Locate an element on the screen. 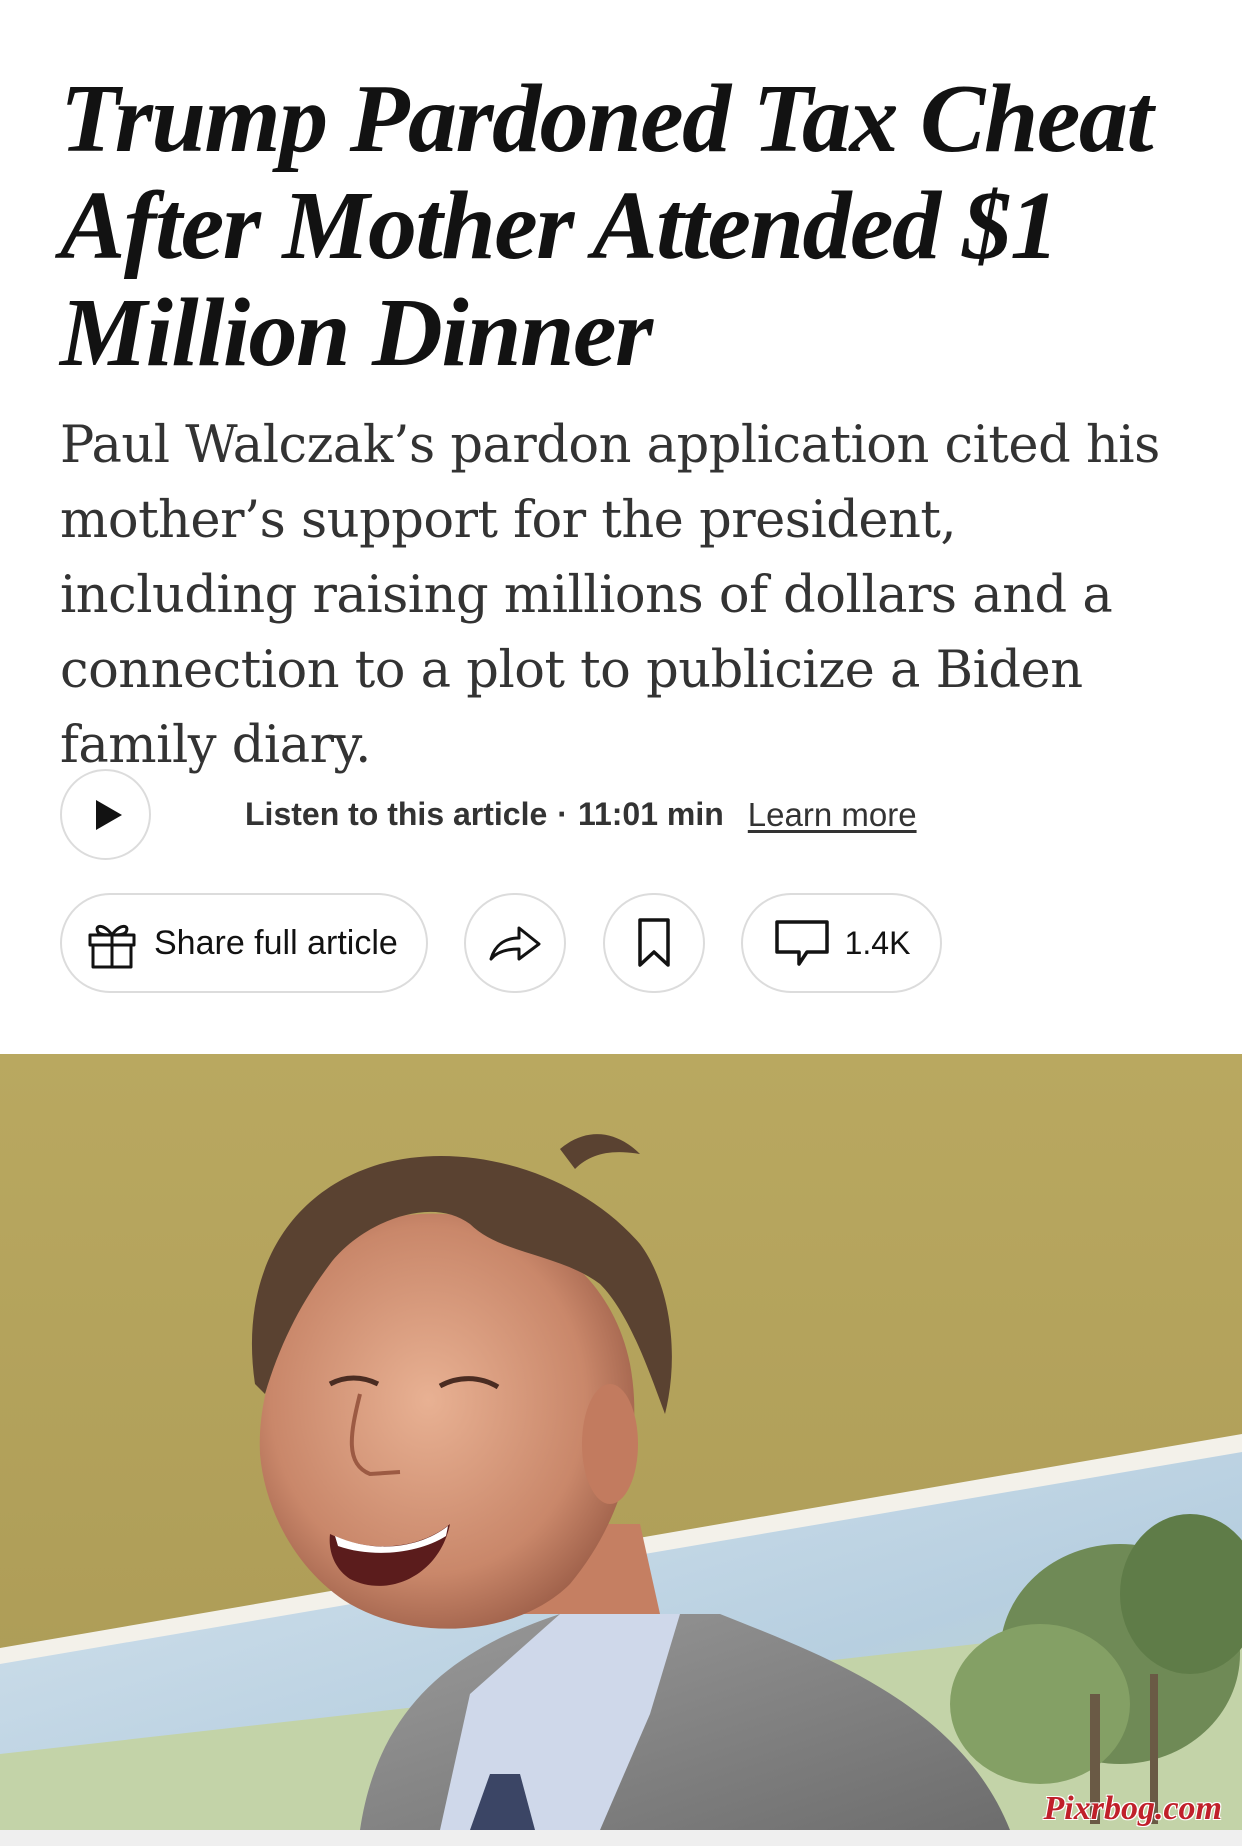 The height and width of the screenshot is (1846, 1242). gift-icon is located at coordinates (112, 946).